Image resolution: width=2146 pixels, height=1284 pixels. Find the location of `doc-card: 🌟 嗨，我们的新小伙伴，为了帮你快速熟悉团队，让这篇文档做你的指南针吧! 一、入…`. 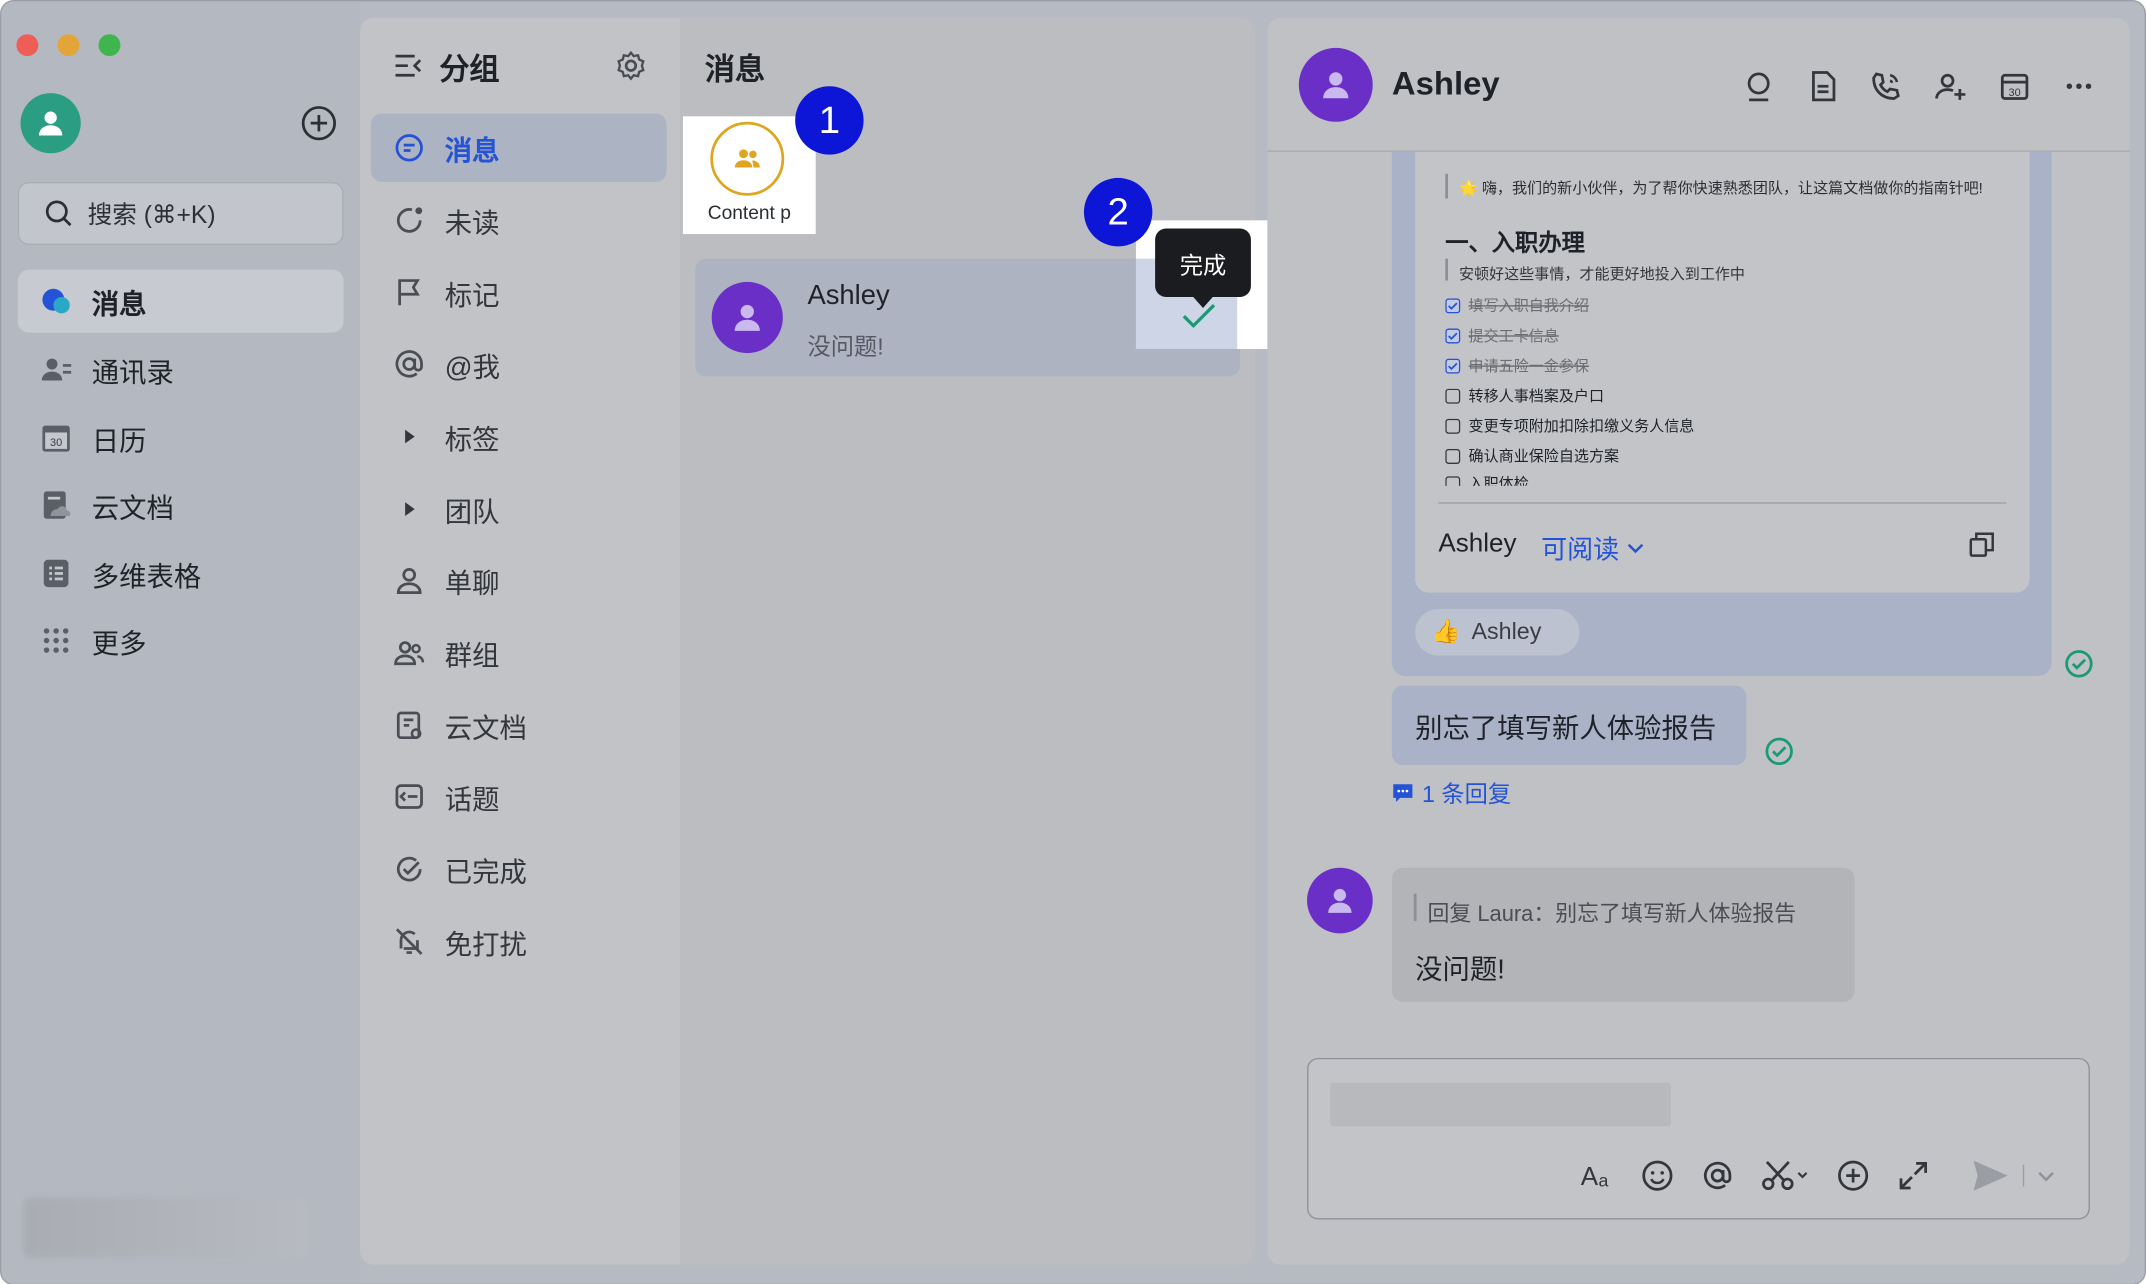

doc-card: 🌟 嗨，我们的新小伙伴，为了帮你快速熟悉团队，让这篇文档做你的指南针吧! 一、入… is located at coordinates (1722, 372).